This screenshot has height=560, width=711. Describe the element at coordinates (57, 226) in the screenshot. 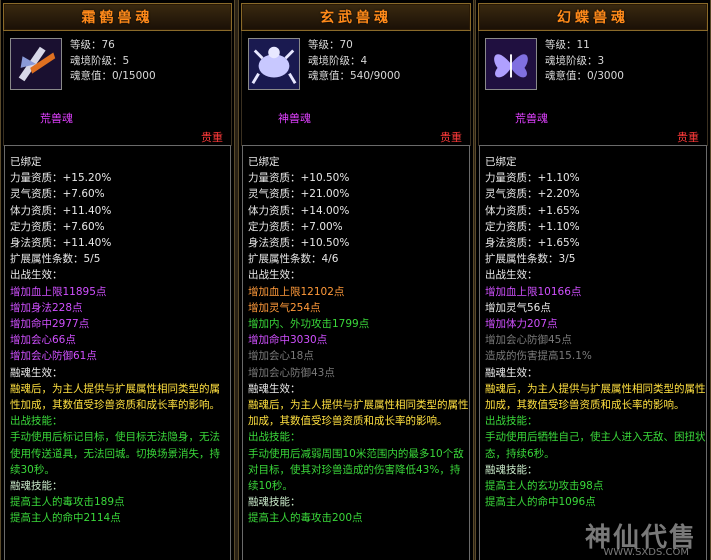

I see `attribute-line: 定力资质：+7.60%` at that location.